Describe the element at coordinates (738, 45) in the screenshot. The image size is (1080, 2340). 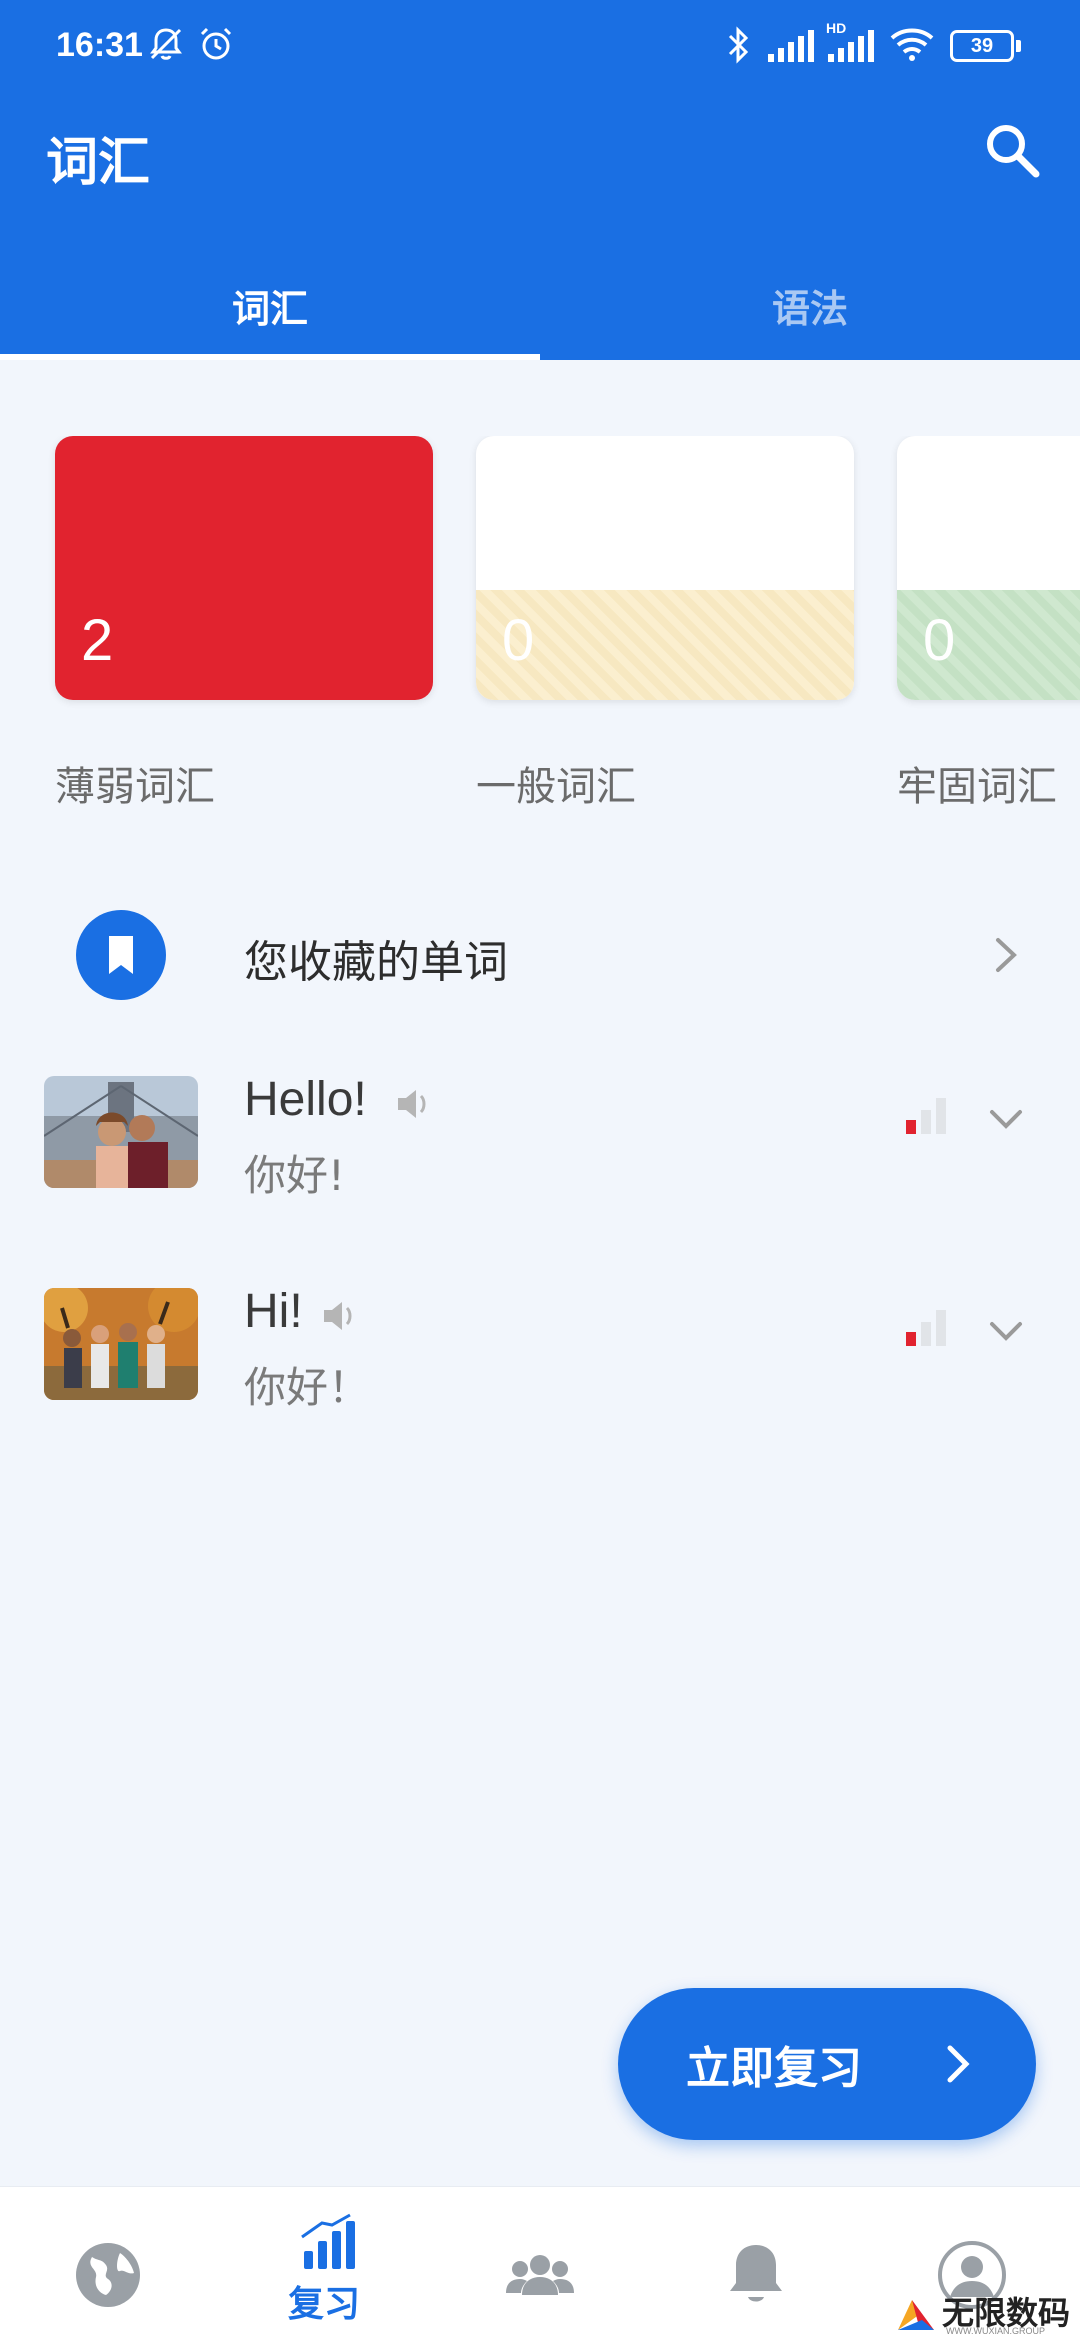
I see `bluetooth-icon` at that location.